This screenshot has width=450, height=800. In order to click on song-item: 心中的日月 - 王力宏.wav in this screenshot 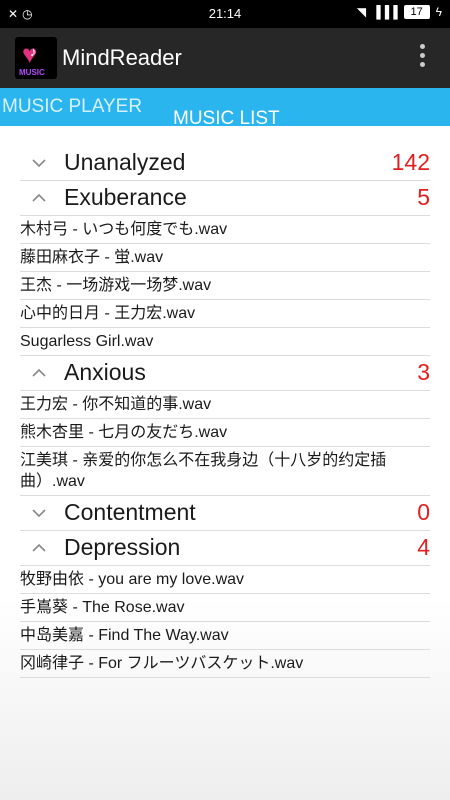, I will do `click(225, 314)`.